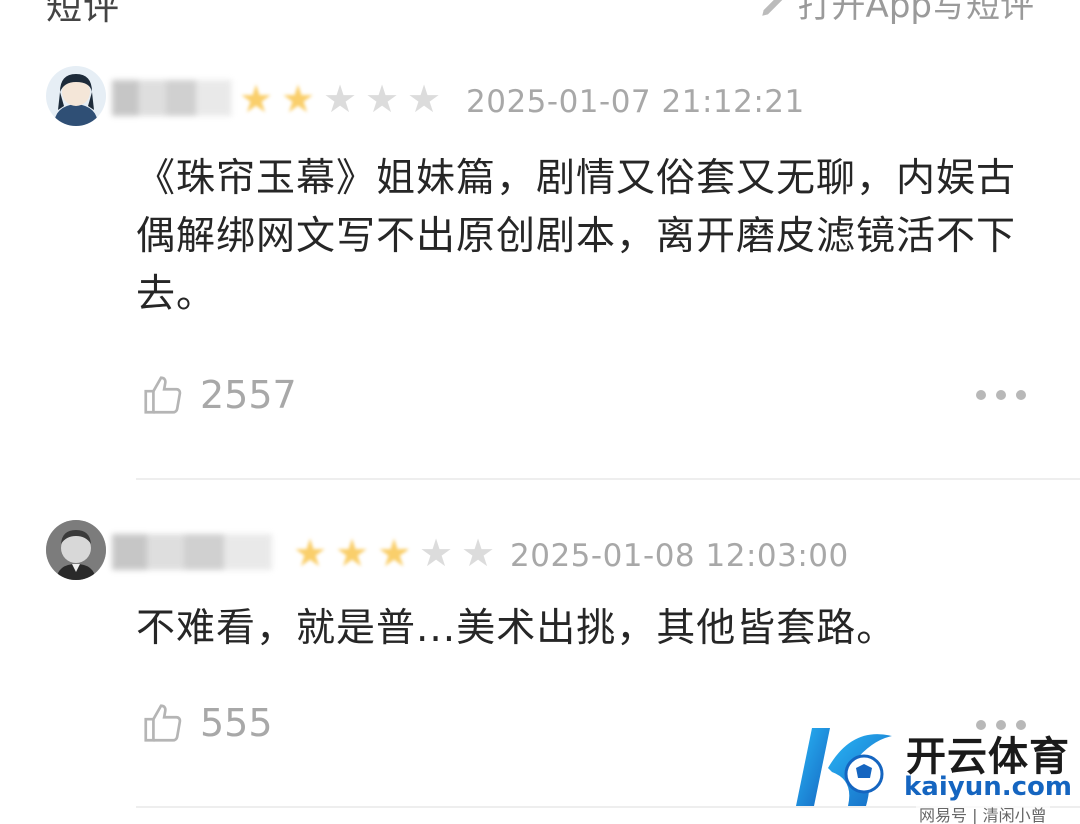  I want to click on write-review-button: 打开App写短评, so click(896, 13).